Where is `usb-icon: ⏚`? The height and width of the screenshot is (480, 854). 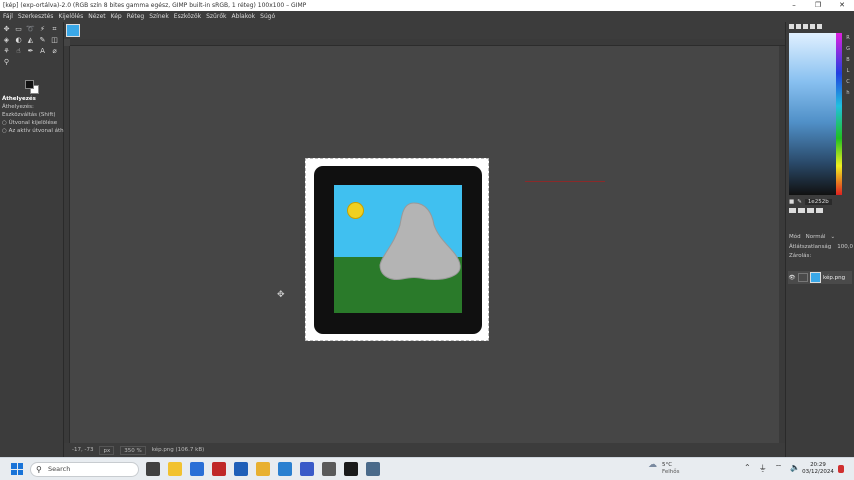
usb-icon: ⏚ is located at coordinates (763, 468).